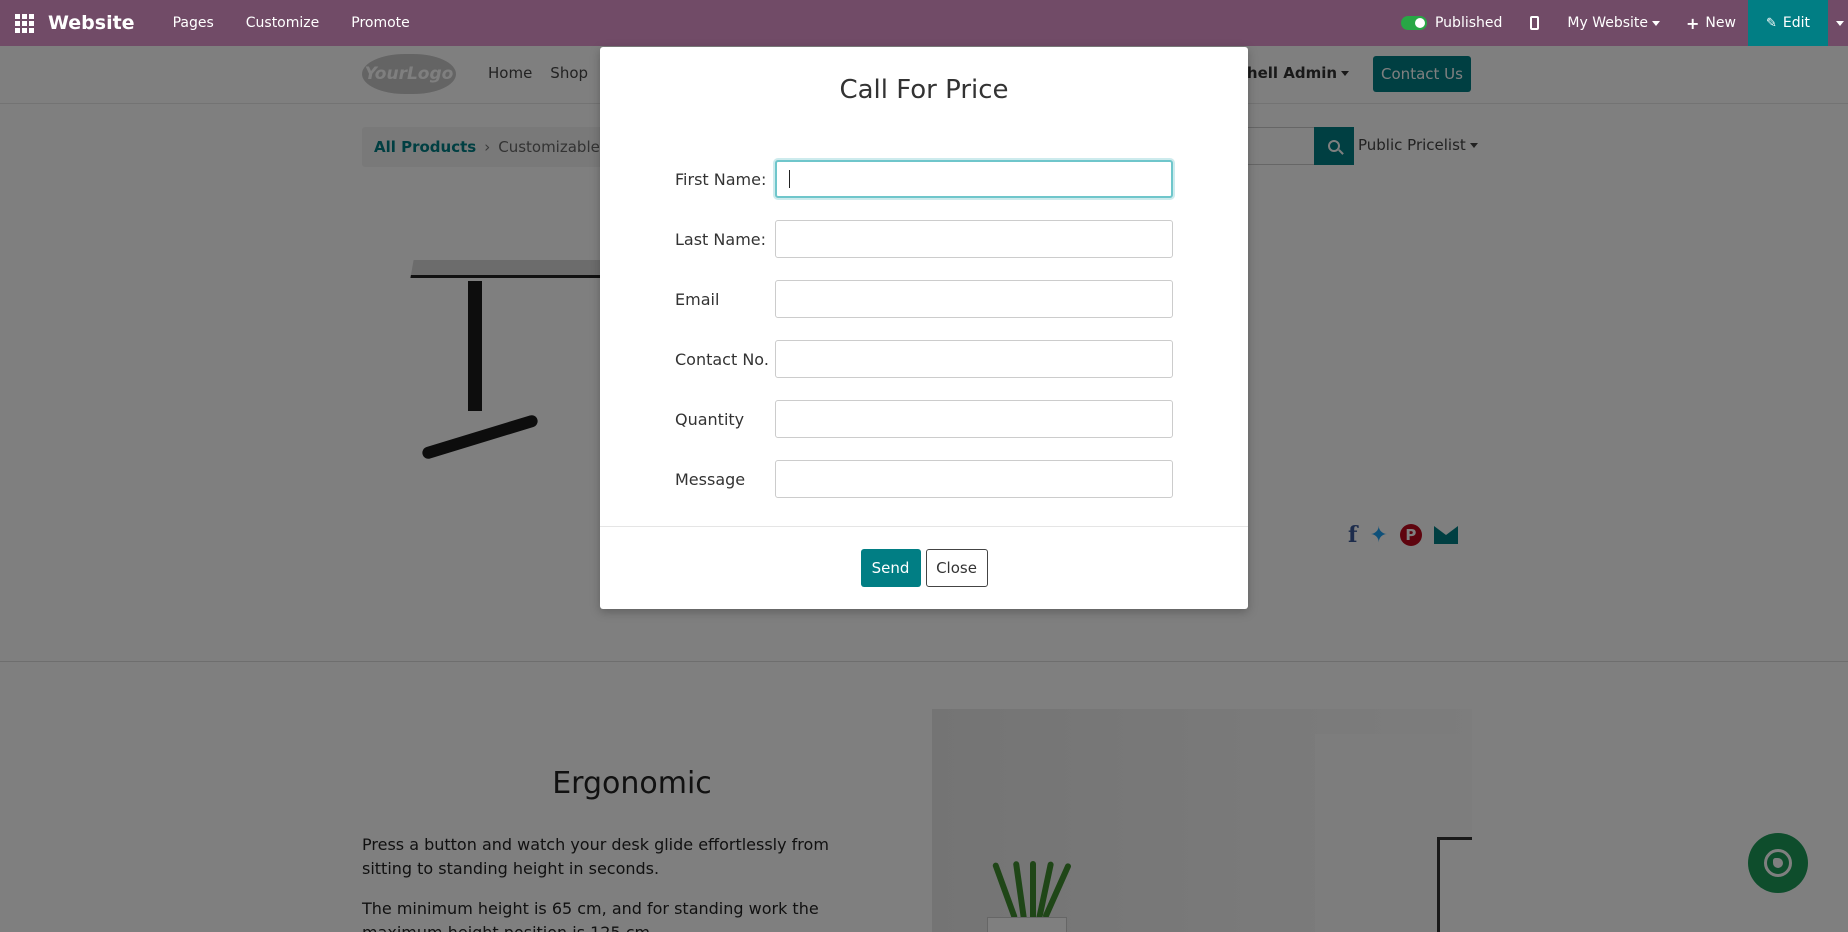 The image size is (1848, 932). I want to click on quantity-input, so click(974, 419).